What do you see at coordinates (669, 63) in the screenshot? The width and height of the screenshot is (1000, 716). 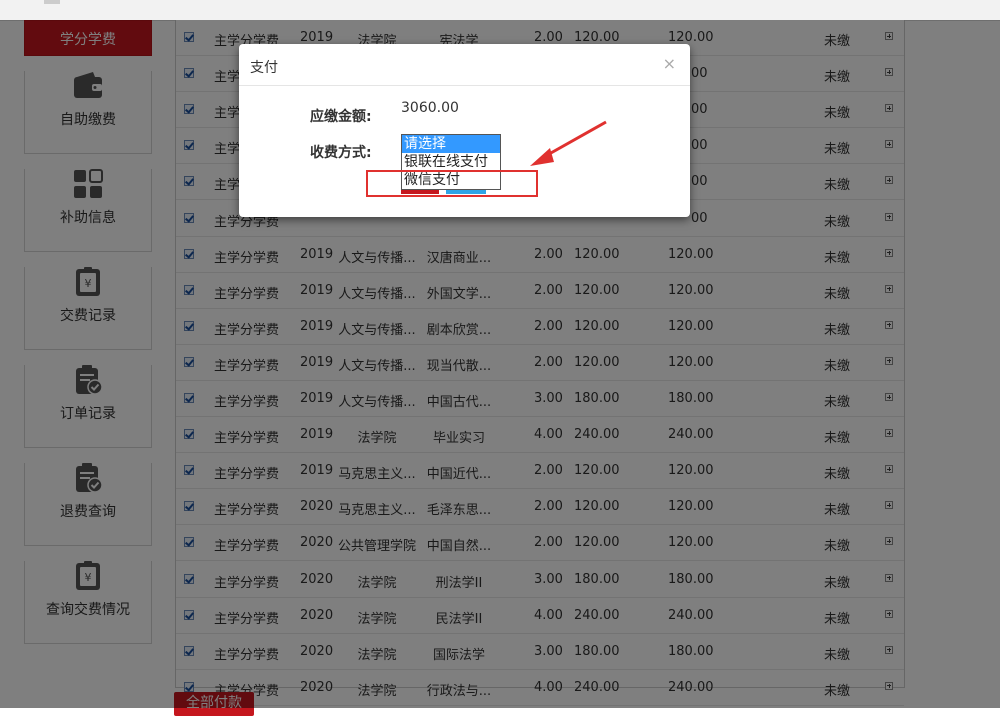 I see `close-icon: ×` at bounding box center [669, 63].